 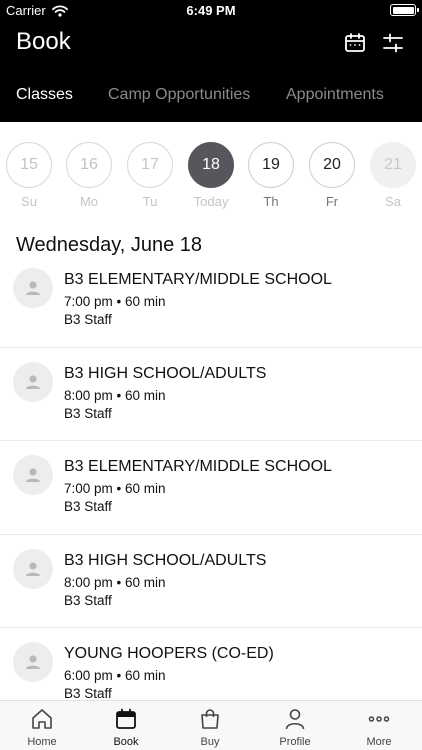 I want to click on battery-icon, so click(x=404, y=10).